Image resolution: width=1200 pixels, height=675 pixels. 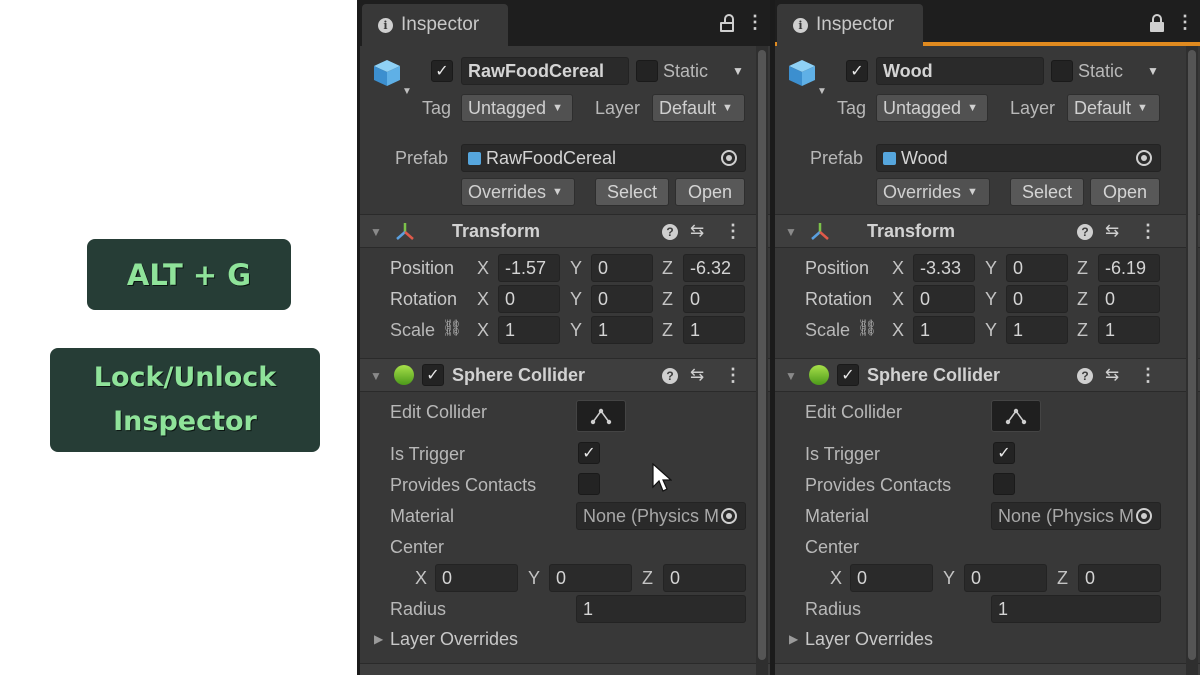 What do you see at coordinates (944, 268) in the screenshot?
I see `position-x-field: -3.33` at bounding box center [944, 268].